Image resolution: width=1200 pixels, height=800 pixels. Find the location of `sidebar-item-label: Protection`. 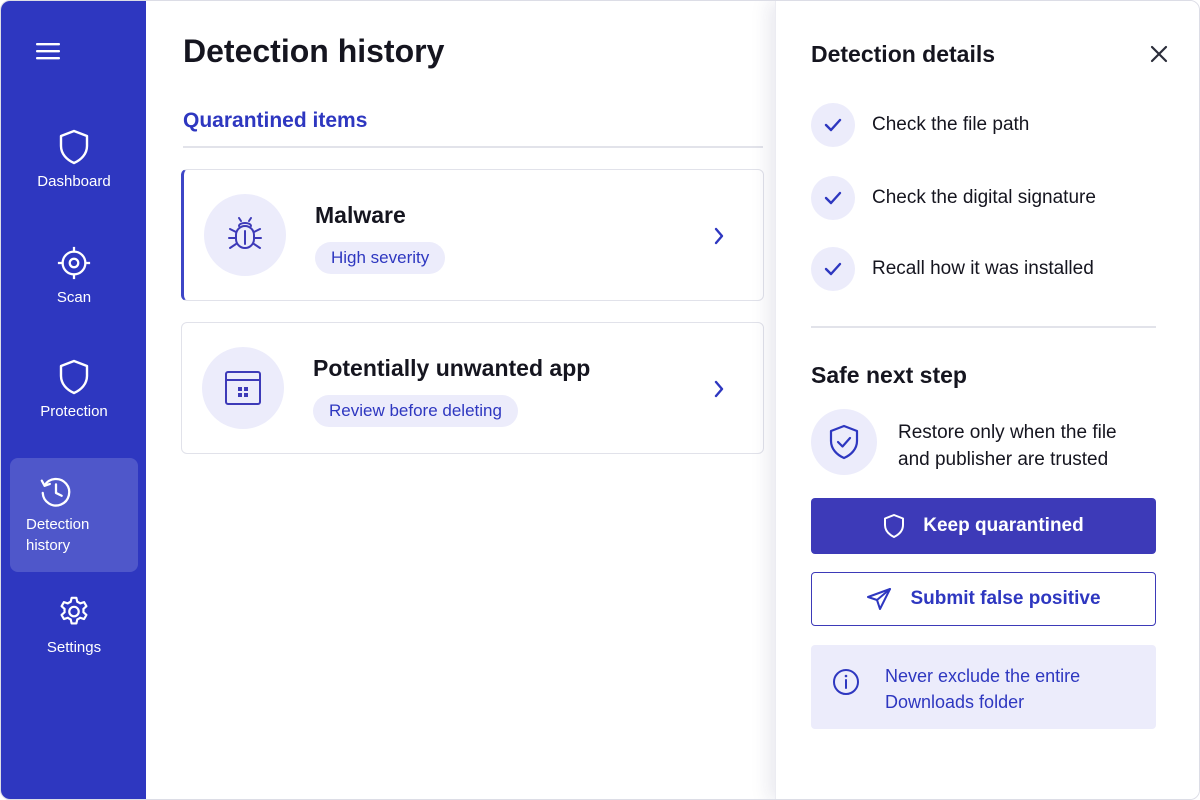

sidebar-item-label: Protection is located at coordinates (74, 411).